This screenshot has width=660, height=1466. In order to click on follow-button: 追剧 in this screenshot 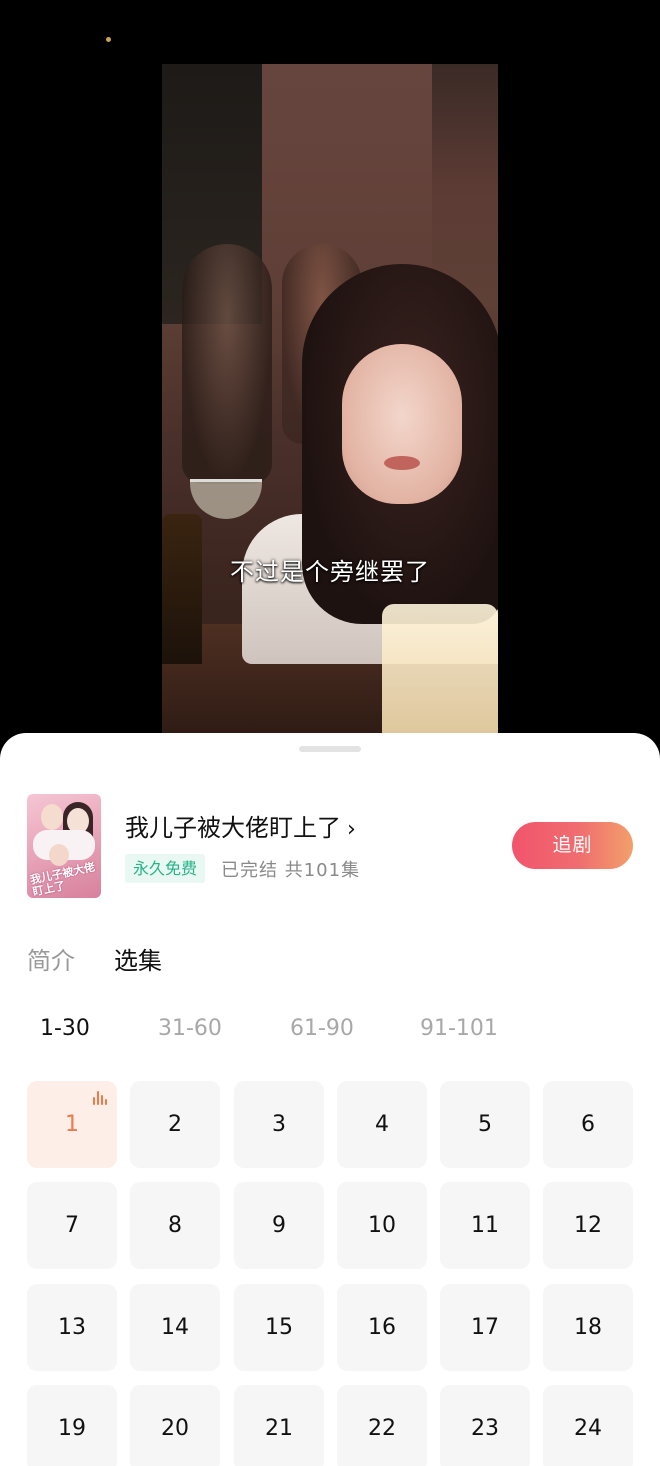, I will do `click(572, 845)`.